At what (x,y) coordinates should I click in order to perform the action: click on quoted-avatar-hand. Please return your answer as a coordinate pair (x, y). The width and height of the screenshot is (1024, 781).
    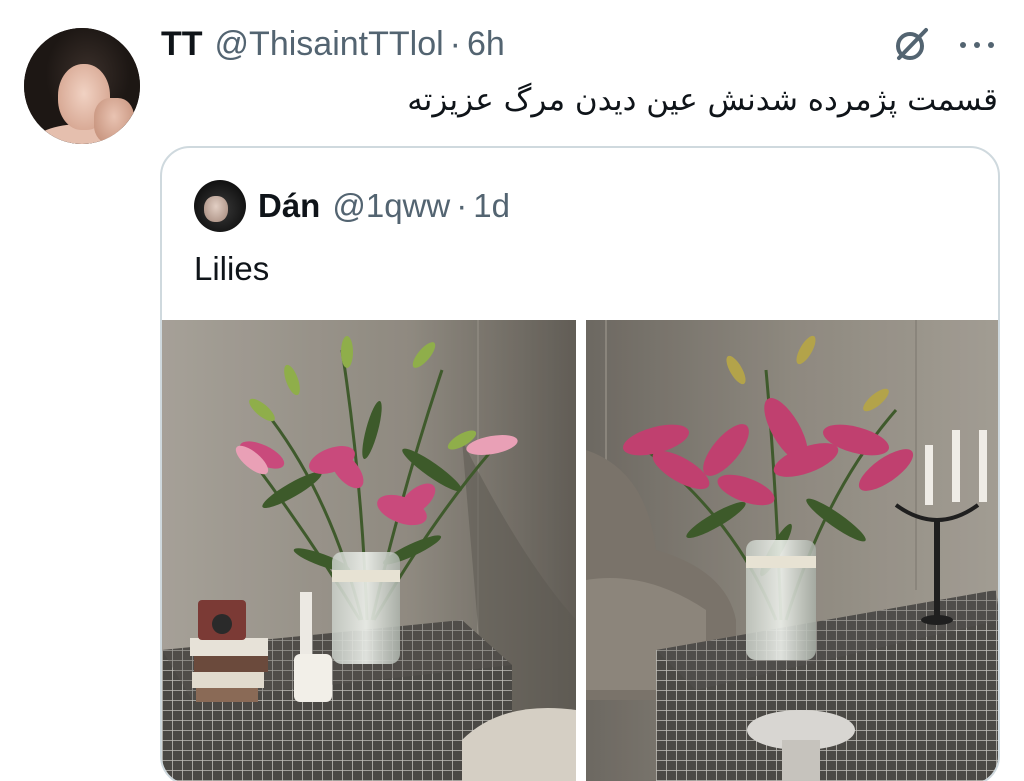
    Looking at the image, I should click on (216, 209).